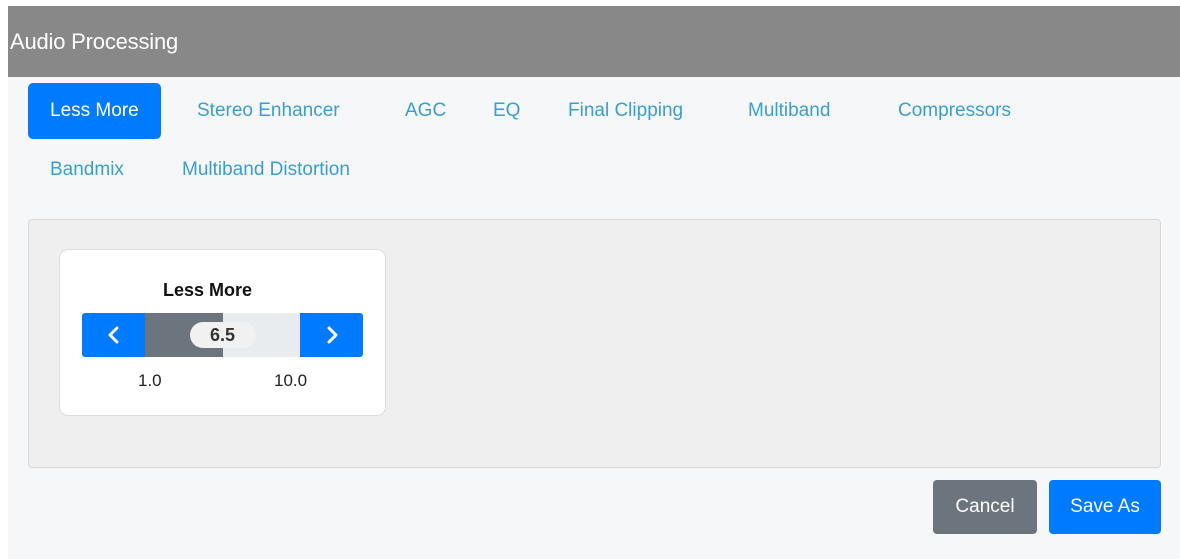  What do you see at coordinates (594, 41) in the screenshot?
I see `dialog-title: Audio Processing` at bounding box center [594, 41].